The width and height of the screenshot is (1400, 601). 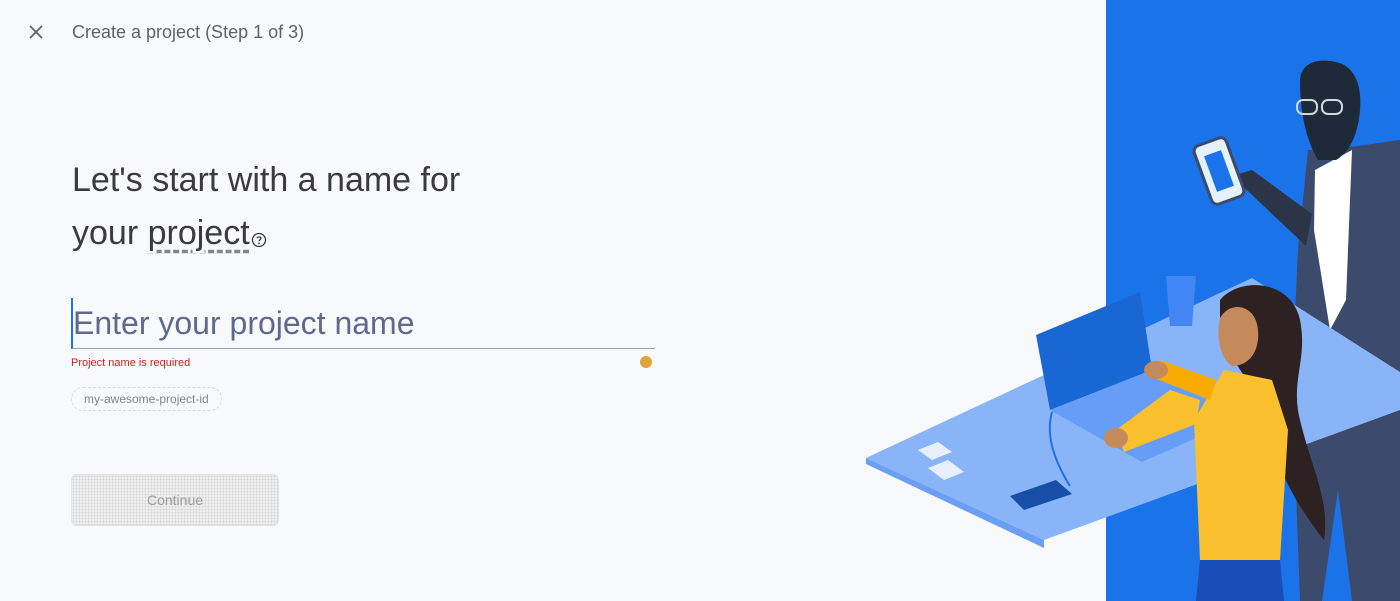 What do you see at coordinates (105, 233) in the screenshot?
I see `headline-prefix: your` at bounding box center [105, 233].